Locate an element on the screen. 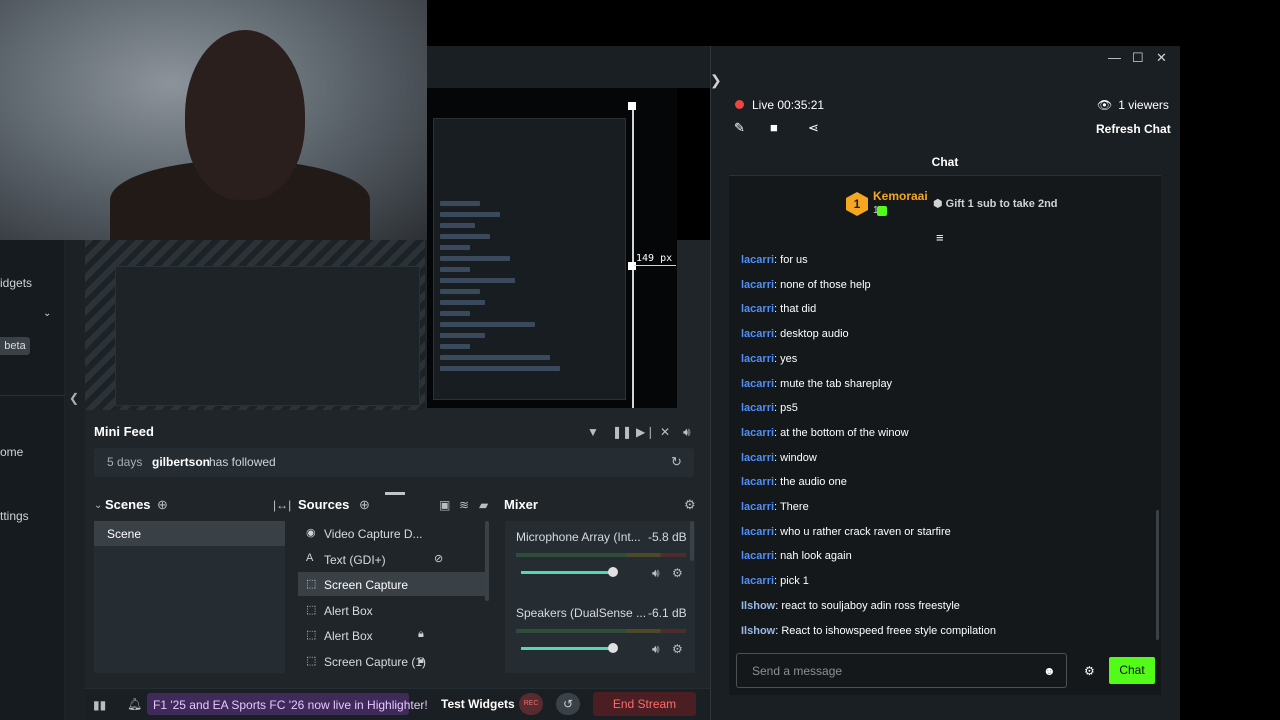 The image size is (1280, 720). chat-message: lacarri: that did is located at coordinates (778, 309).